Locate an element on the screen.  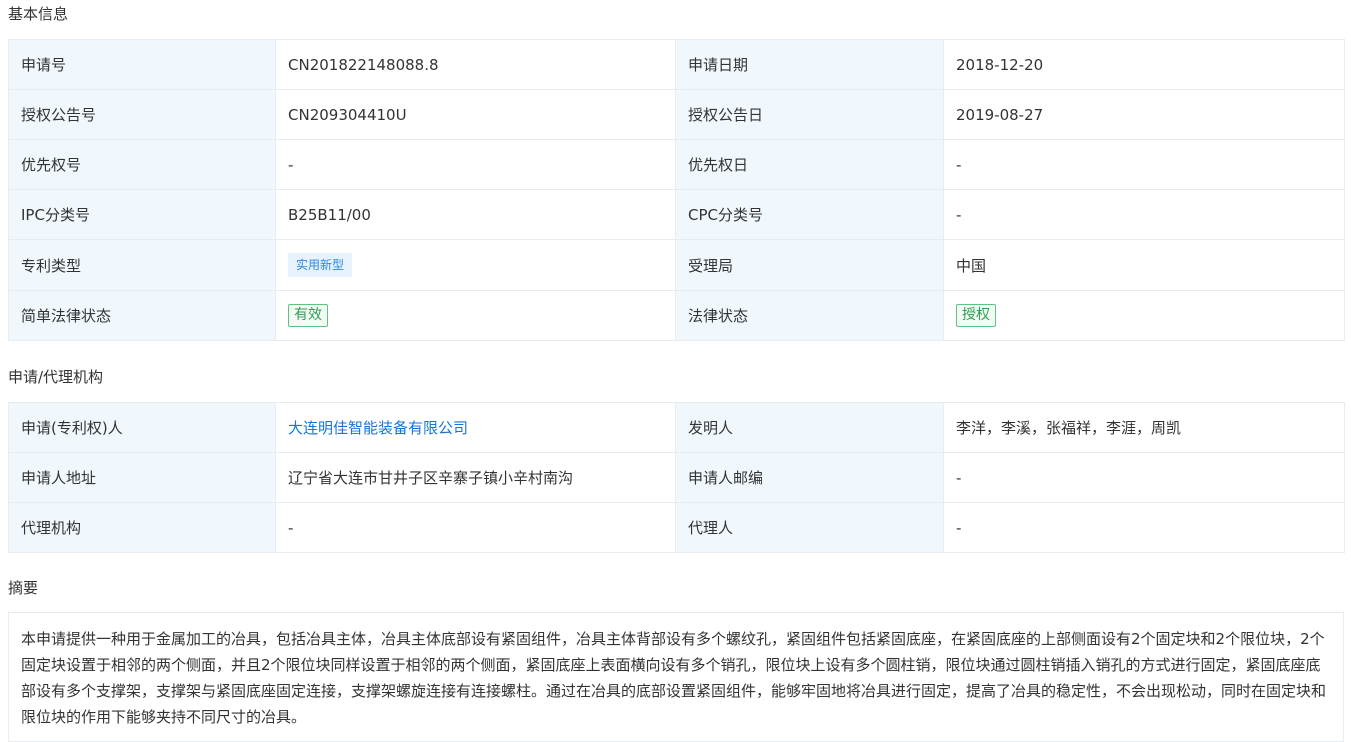
agency-value: - is located at coordinates (475, 527).